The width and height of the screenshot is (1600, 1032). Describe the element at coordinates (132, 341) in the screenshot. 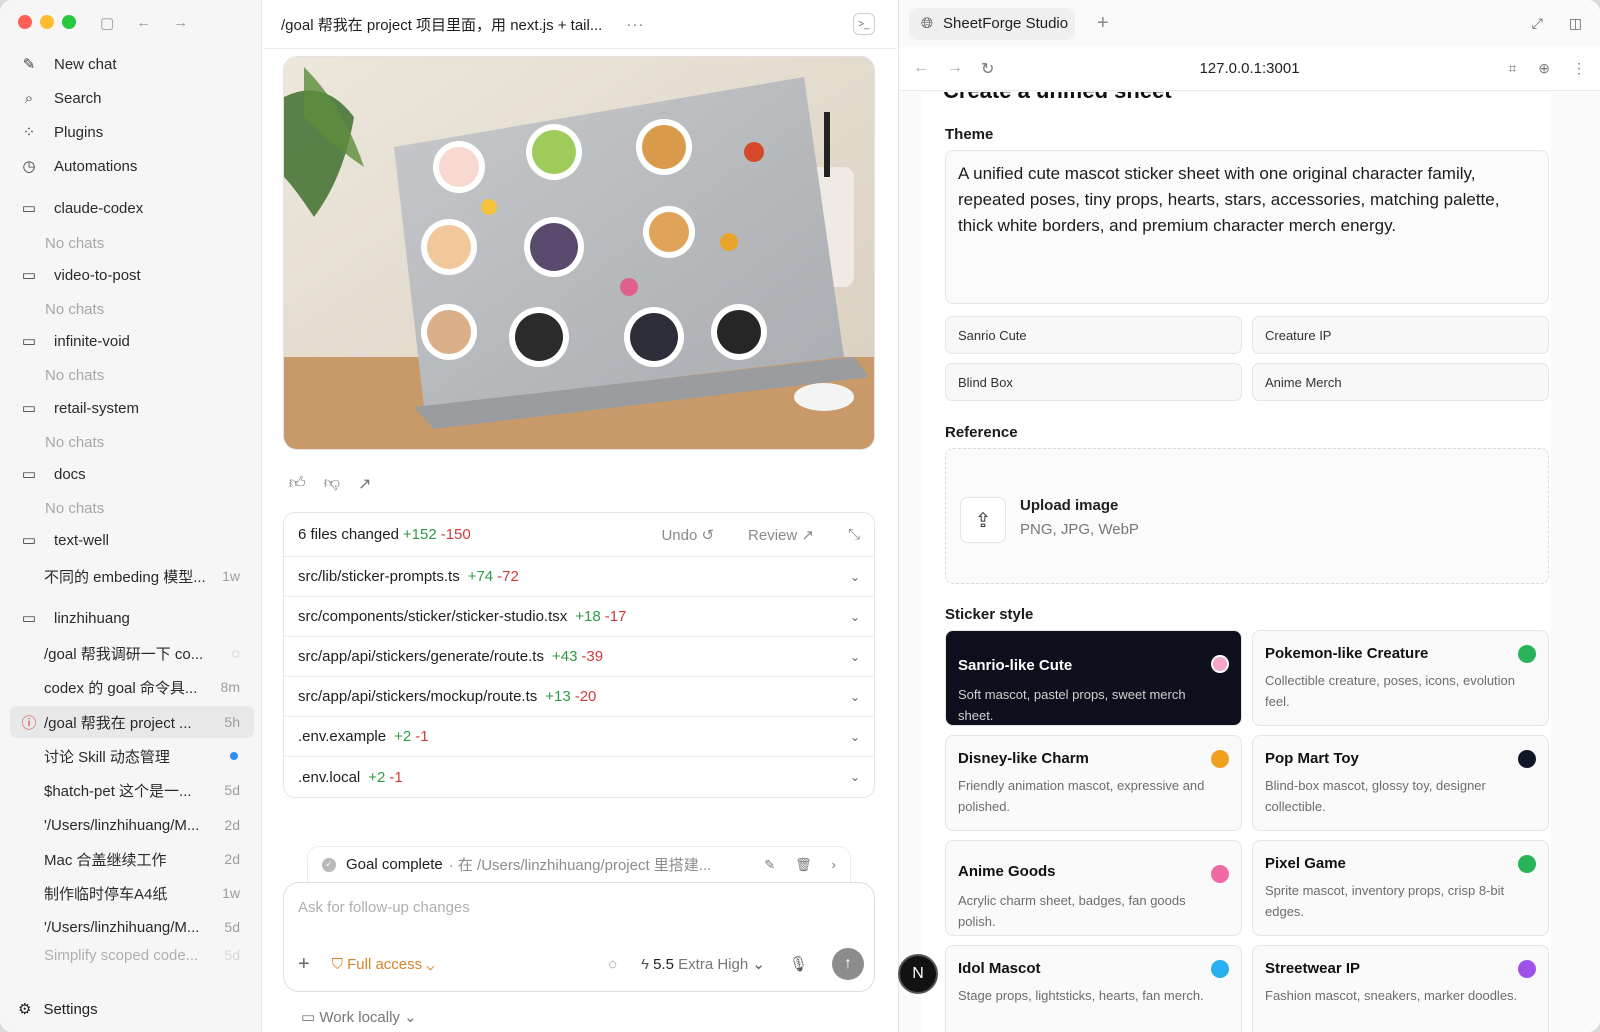

I see `project-folder: ▭ infinite-void` at that location.